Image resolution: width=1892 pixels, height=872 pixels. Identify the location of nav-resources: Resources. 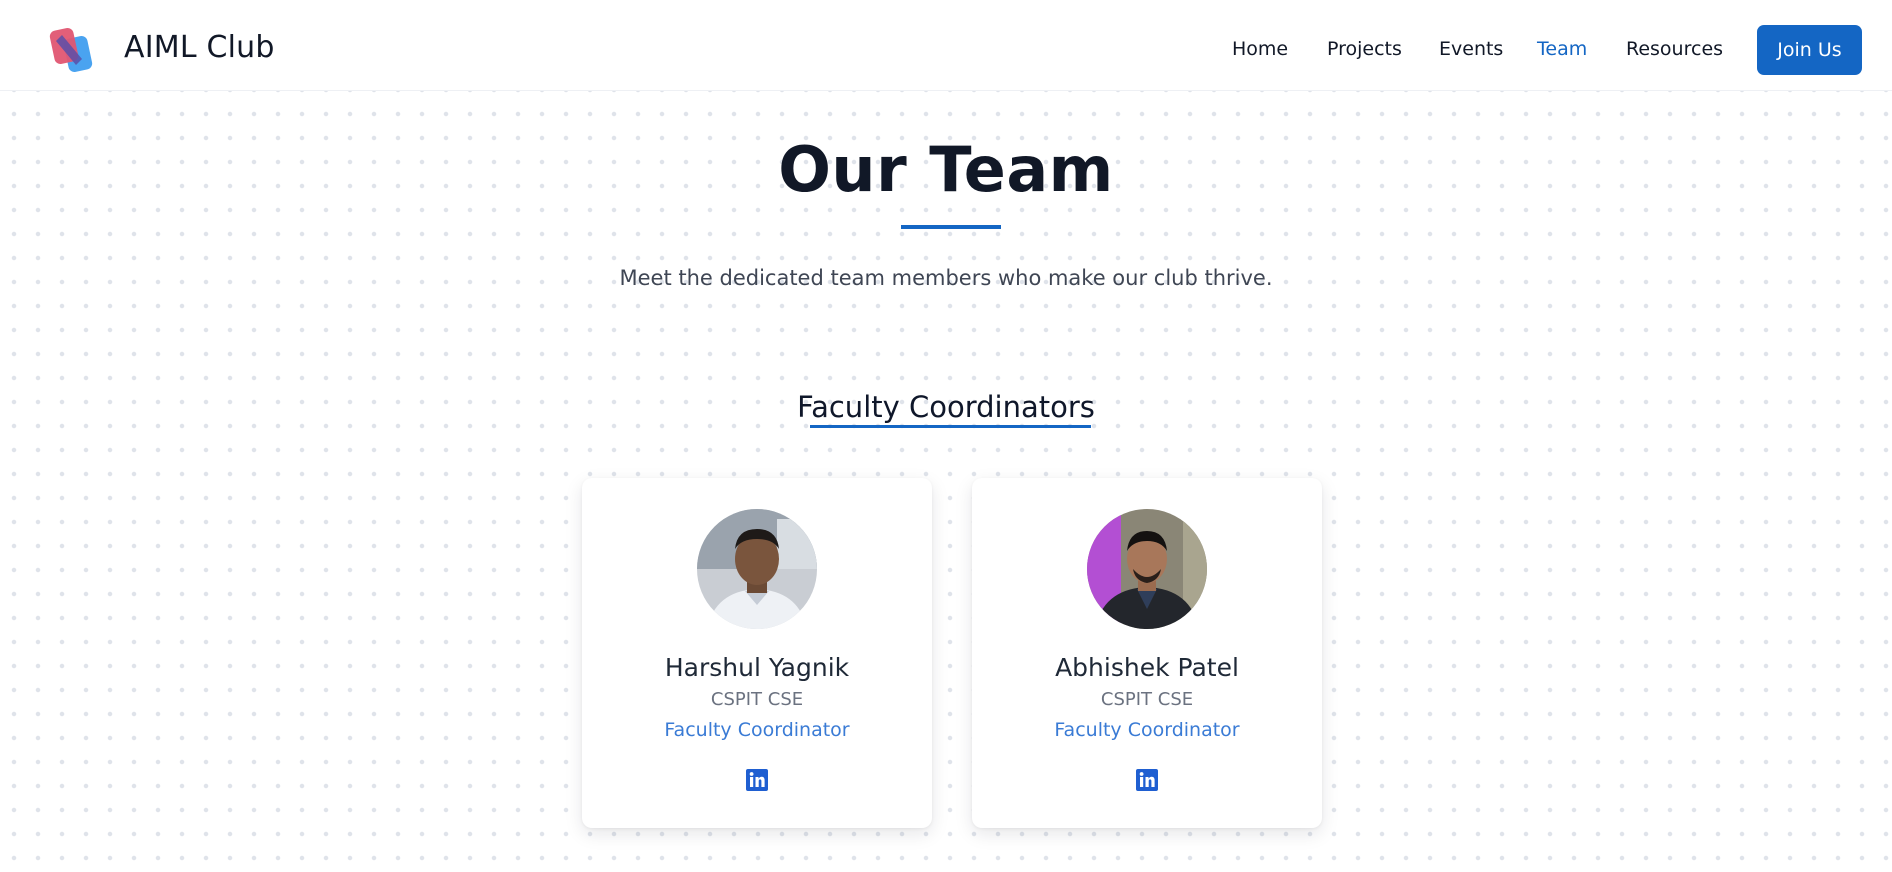
(1674, 49).